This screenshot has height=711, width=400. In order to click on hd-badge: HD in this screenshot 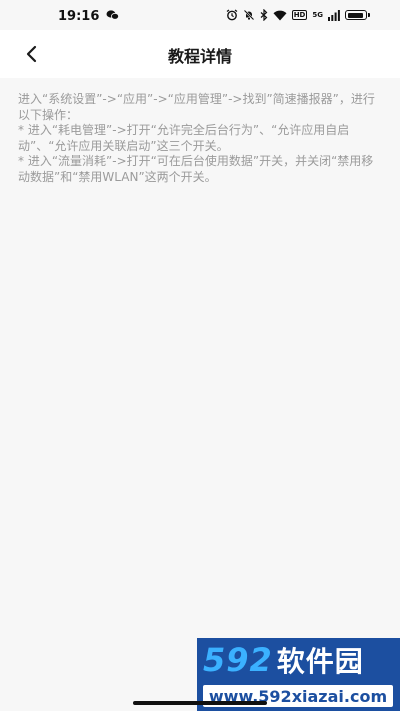, I will do `click(299, 15)`.